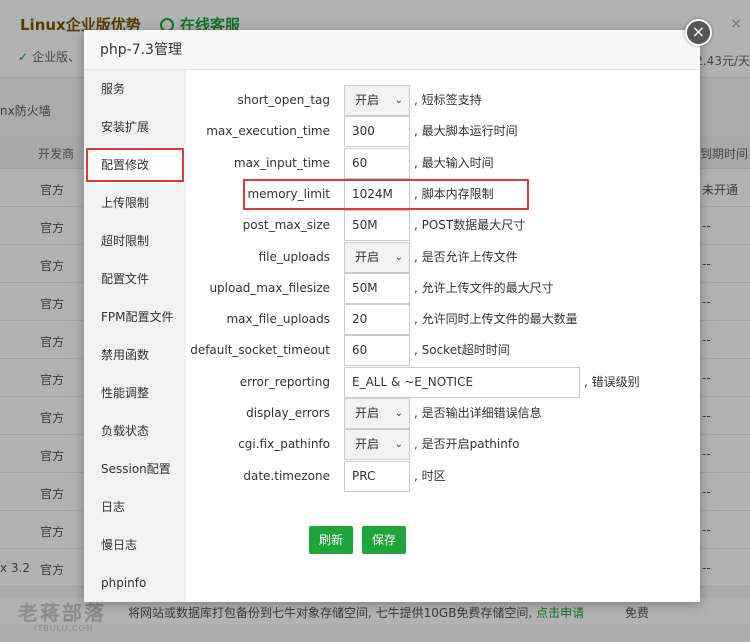  Describe the element at coordinates (135, 241) in the screenshot. I see `sidebar-item-timeout-limit: 超时限制` at that location.